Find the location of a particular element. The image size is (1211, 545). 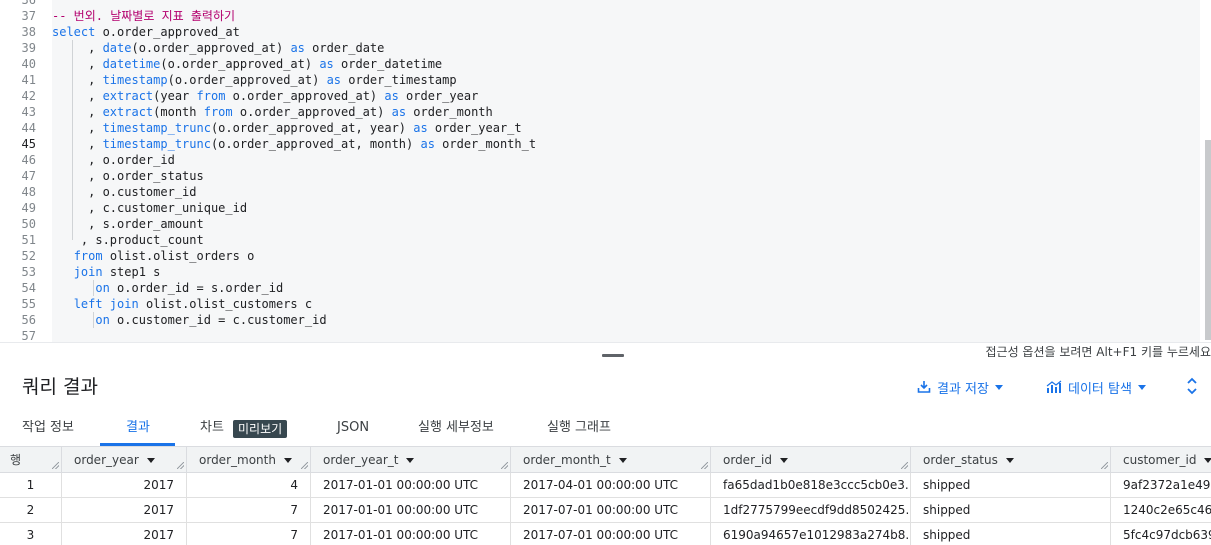

tab-results: 결과 is located at coordinates (138, 428).